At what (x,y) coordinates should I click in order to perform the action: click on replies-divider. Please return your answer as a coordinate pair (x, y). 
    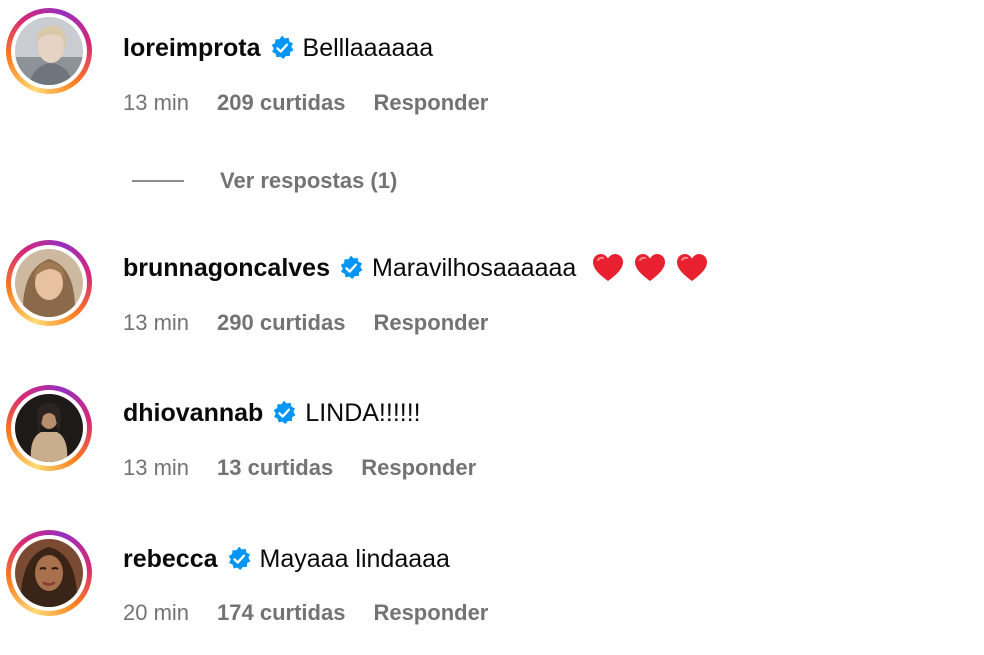
    Looking at the image, I should click on (158, 181).